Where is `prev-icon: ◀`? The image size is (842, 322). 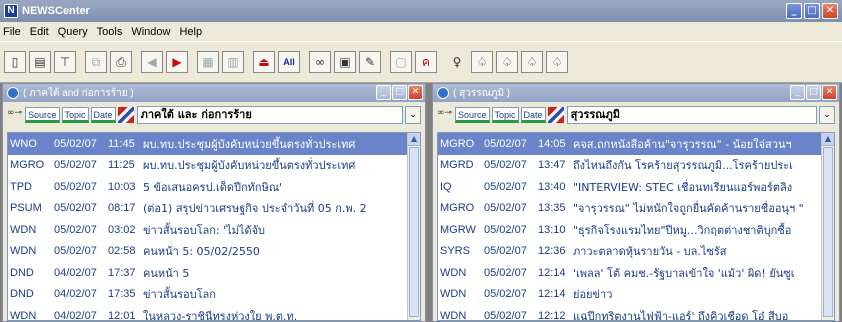 prev-icon: ◀ is located at coordinates (152, 62).